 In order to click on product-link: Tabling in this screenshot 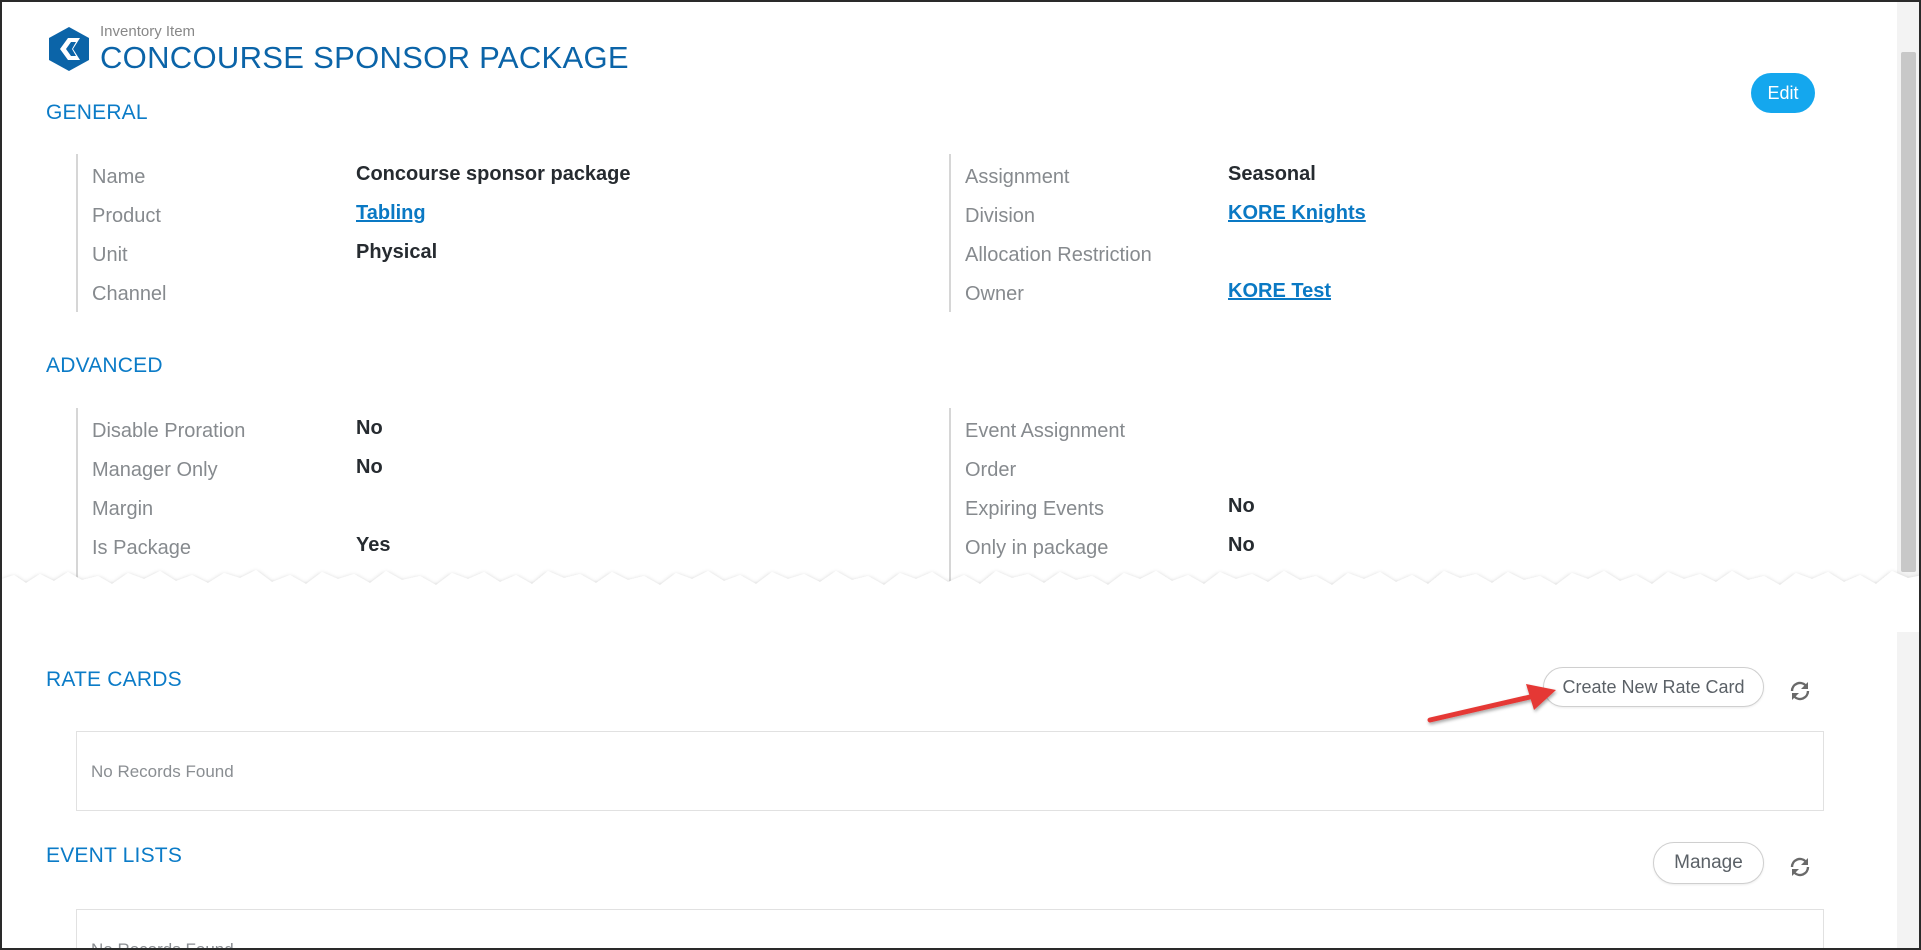, I will do `click(391, 213)`.